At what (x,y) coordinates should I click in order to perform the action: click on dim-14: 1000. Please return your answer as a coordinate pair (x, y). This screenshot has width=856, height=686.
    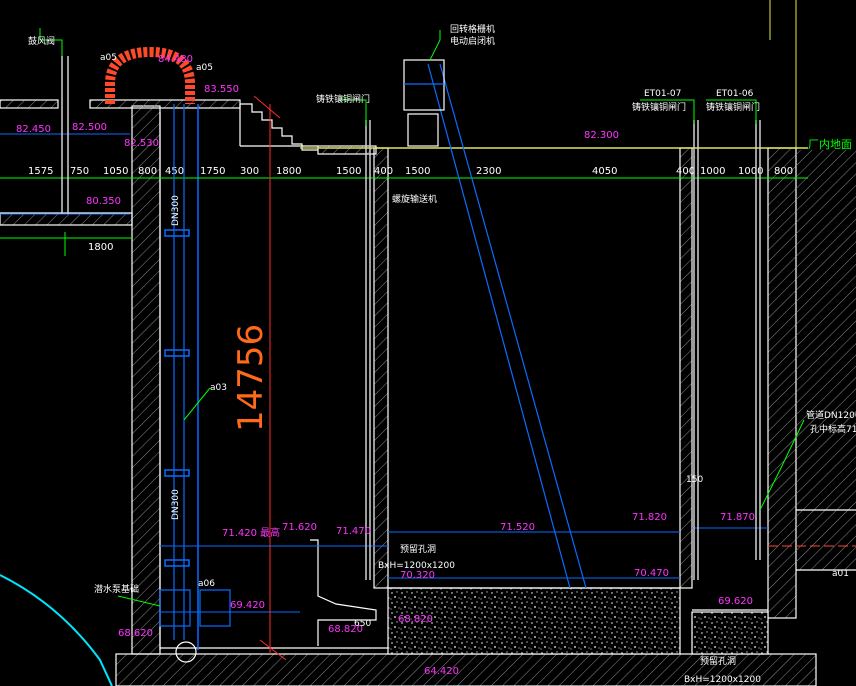
    Looking at the image, I should click on (712, 171).